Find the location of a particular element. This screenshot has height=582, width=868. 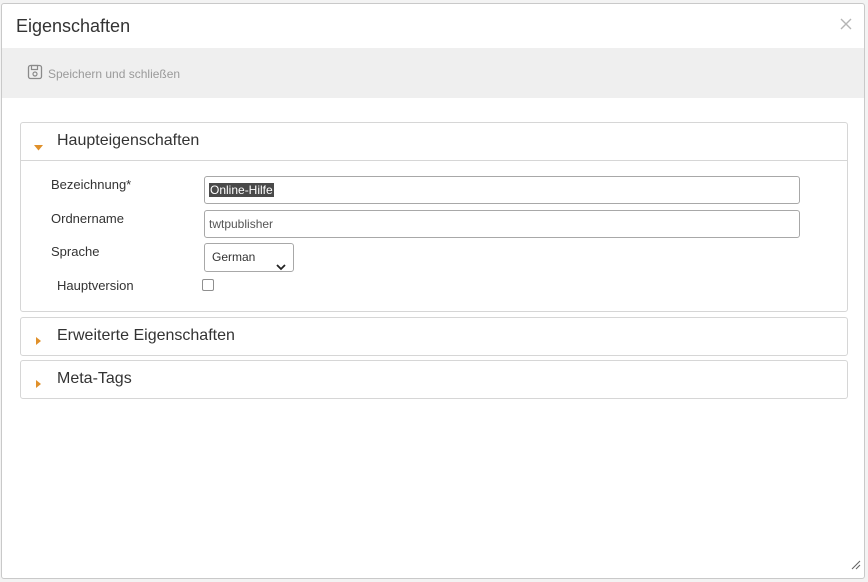

ordnername-label: Ordnername is located at coordinates (87, 218).